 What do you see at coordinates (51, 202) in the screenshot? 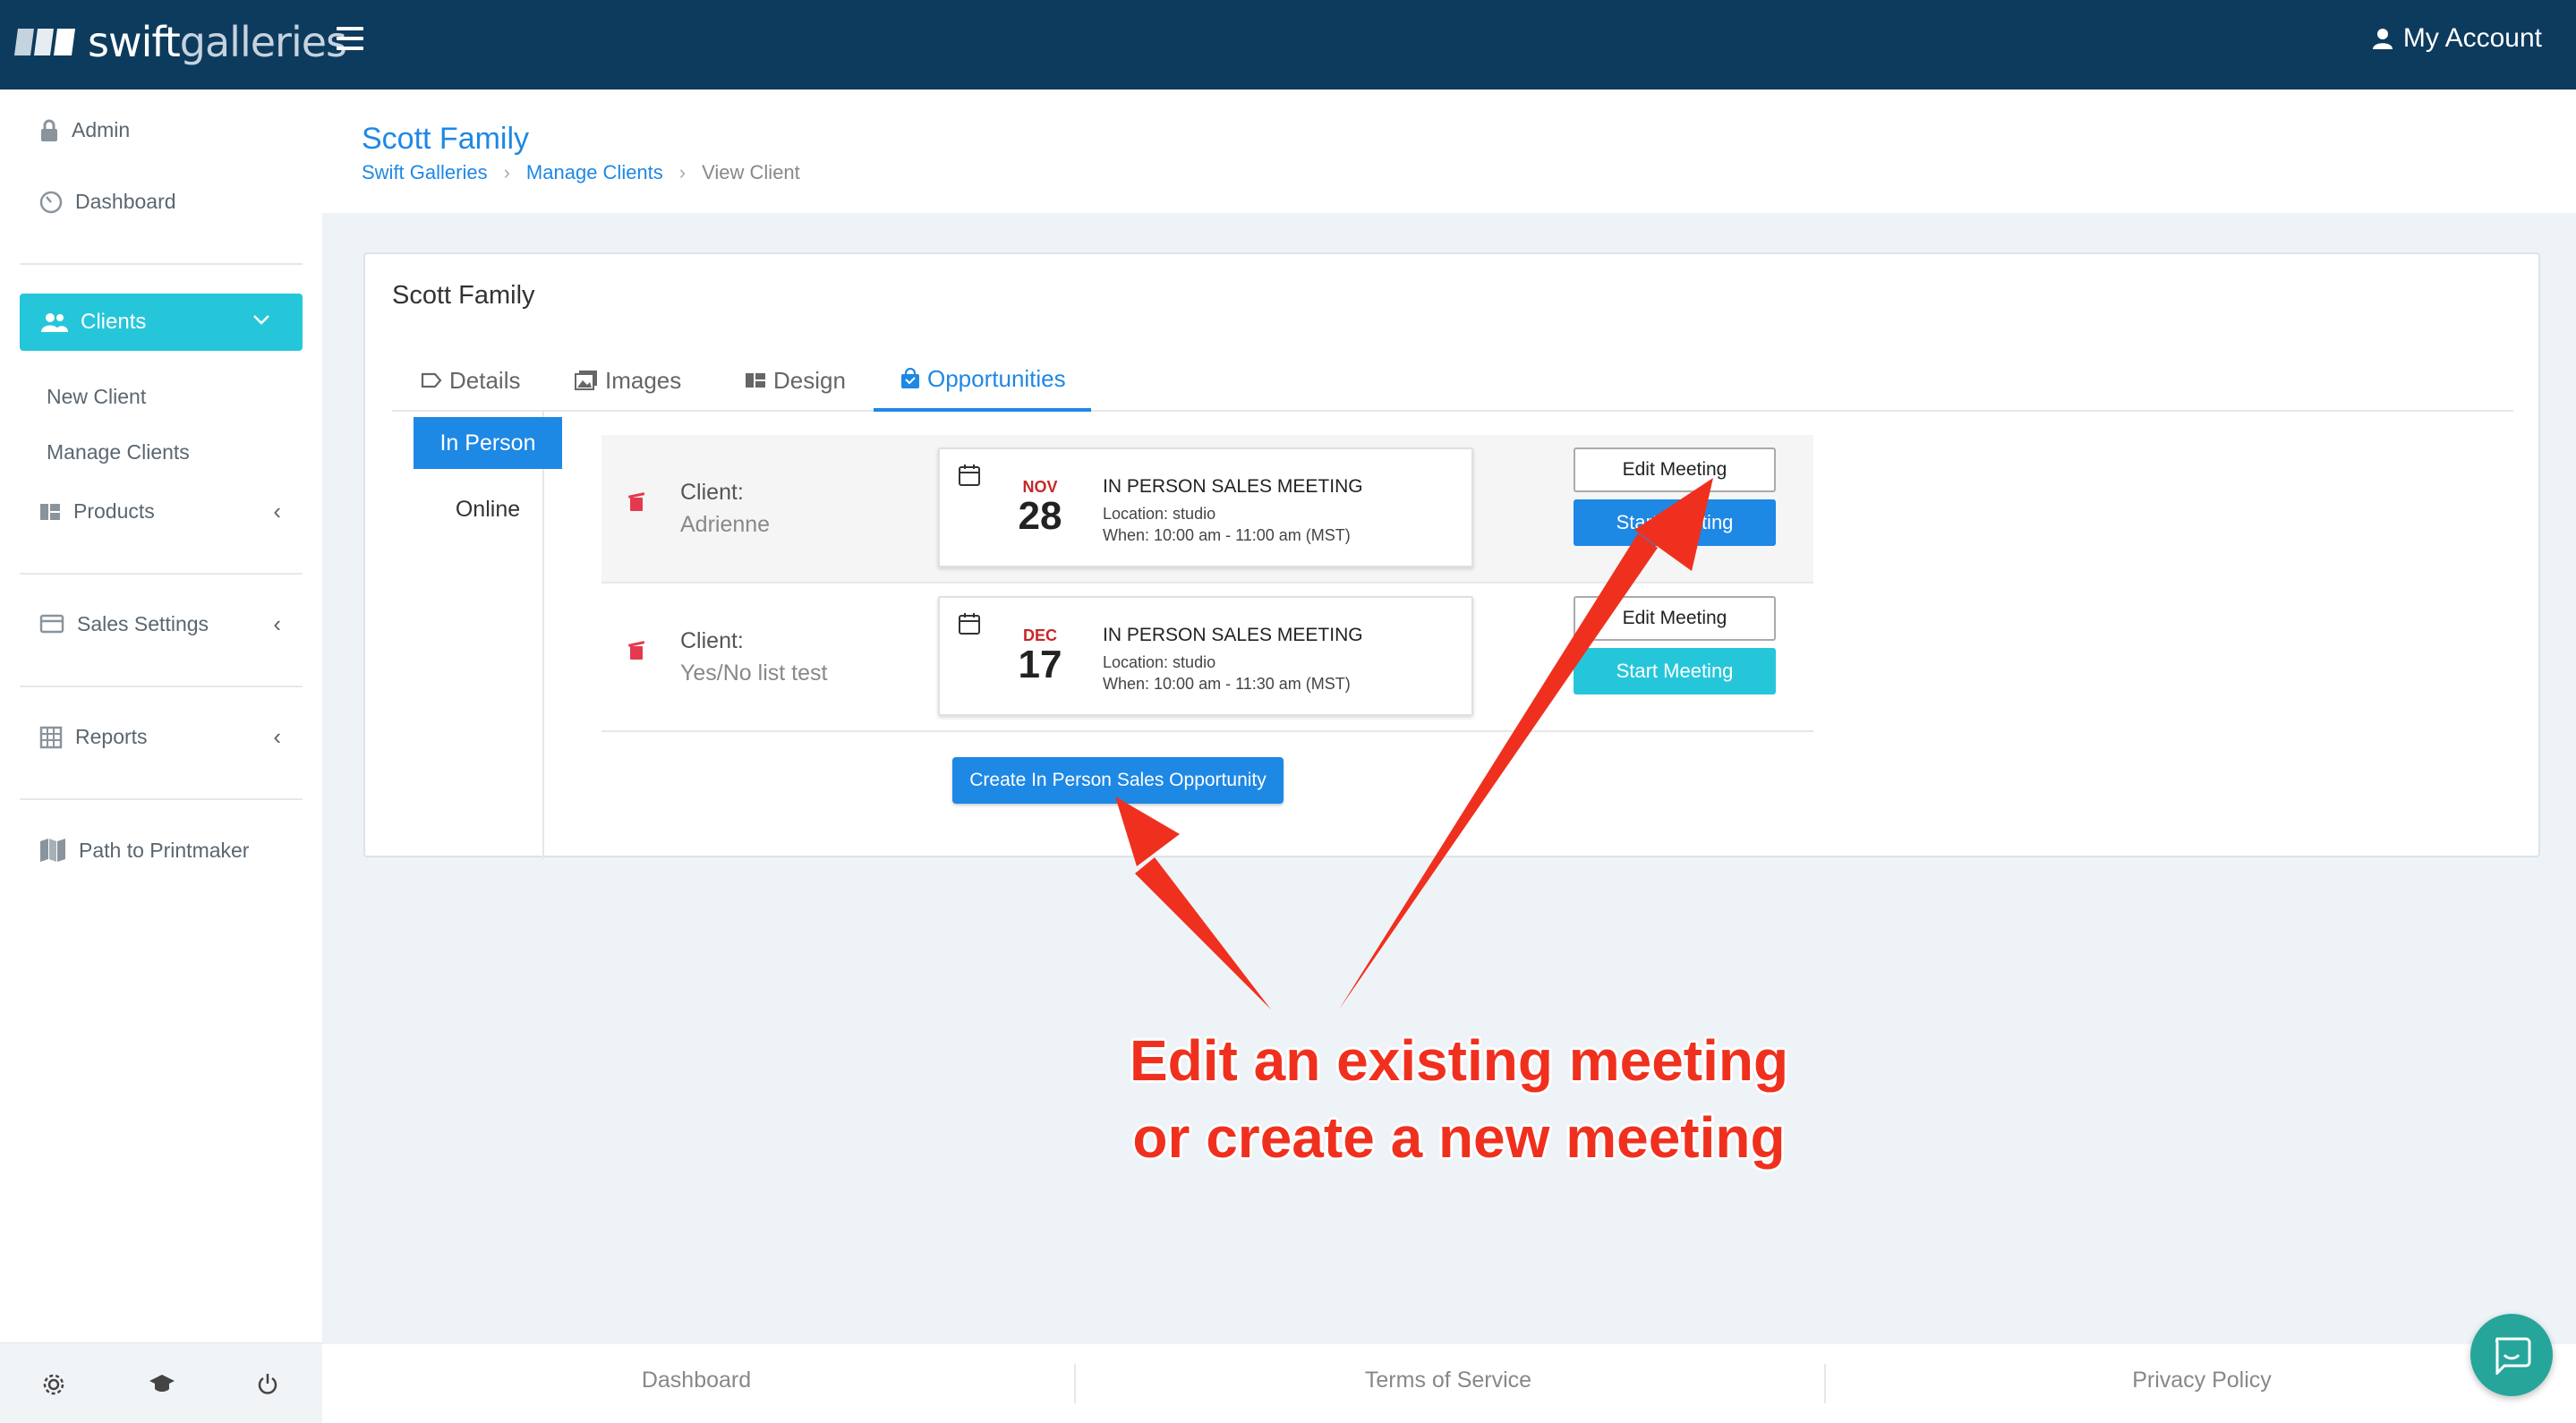
I see `dashboard-gauge-icon` at bounding box center [51, 202].